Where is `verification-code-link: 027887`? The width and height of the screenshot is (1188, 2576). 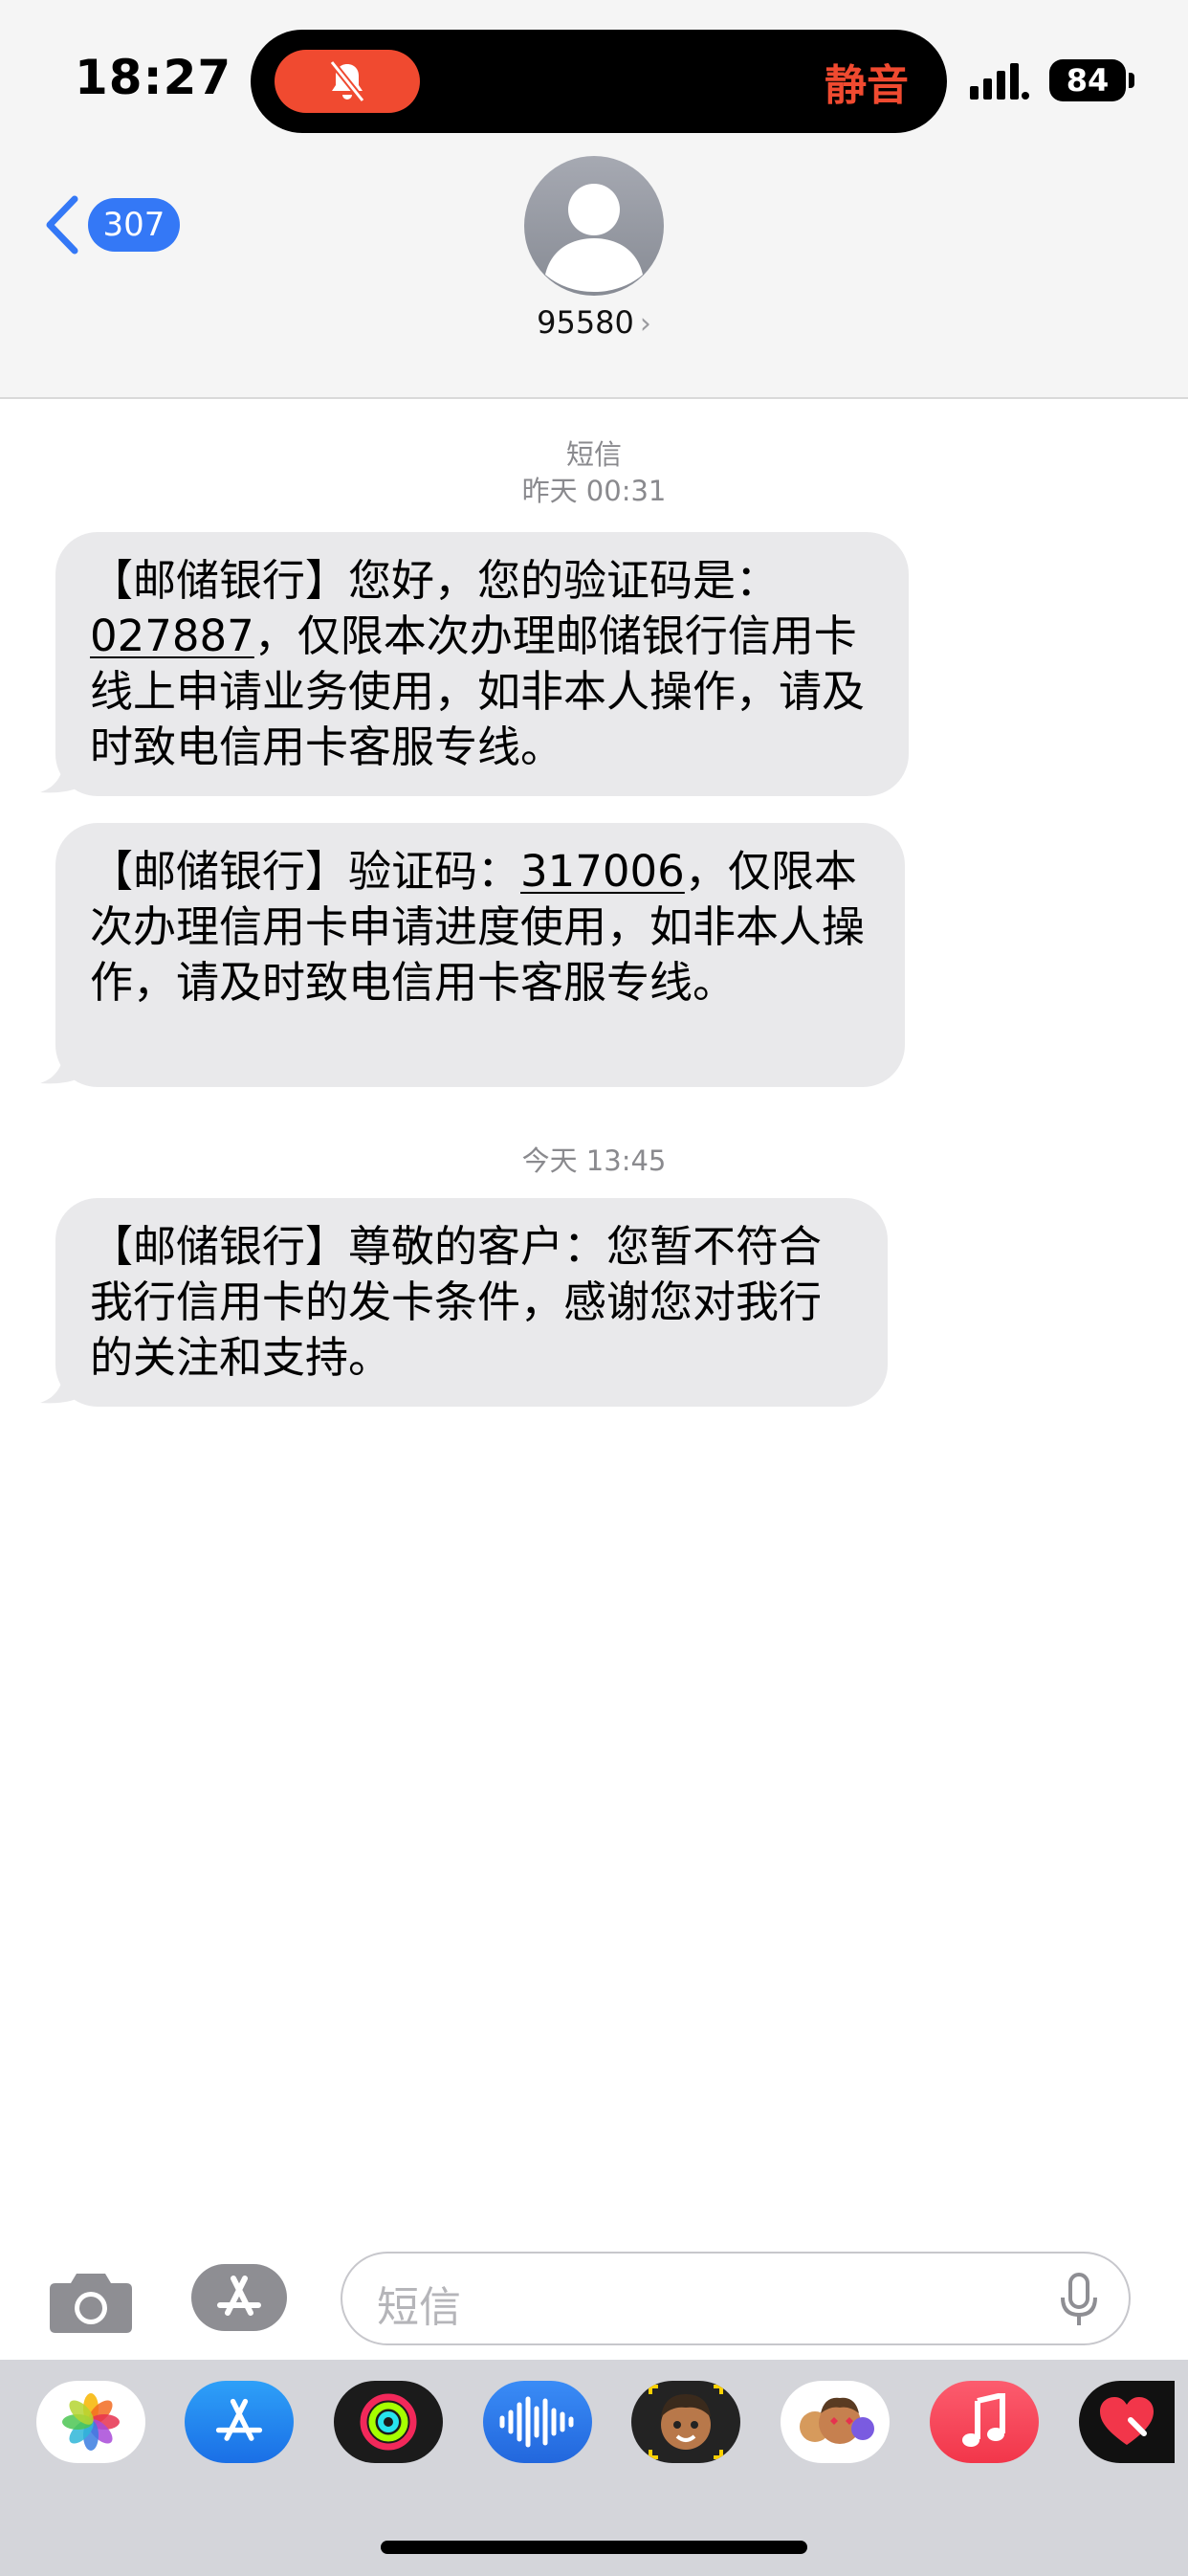 verification-code-link: 027887 is located at coordinates (172, 636).